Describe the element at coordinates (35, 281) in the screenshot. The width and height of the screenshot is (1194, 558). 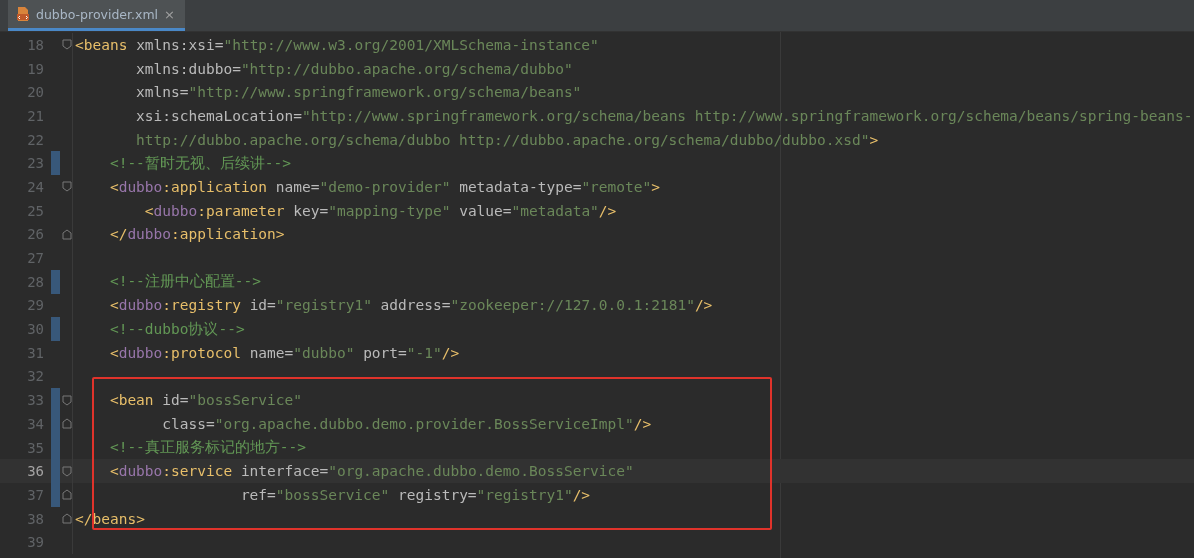
I see `line-number: 28` at that location.